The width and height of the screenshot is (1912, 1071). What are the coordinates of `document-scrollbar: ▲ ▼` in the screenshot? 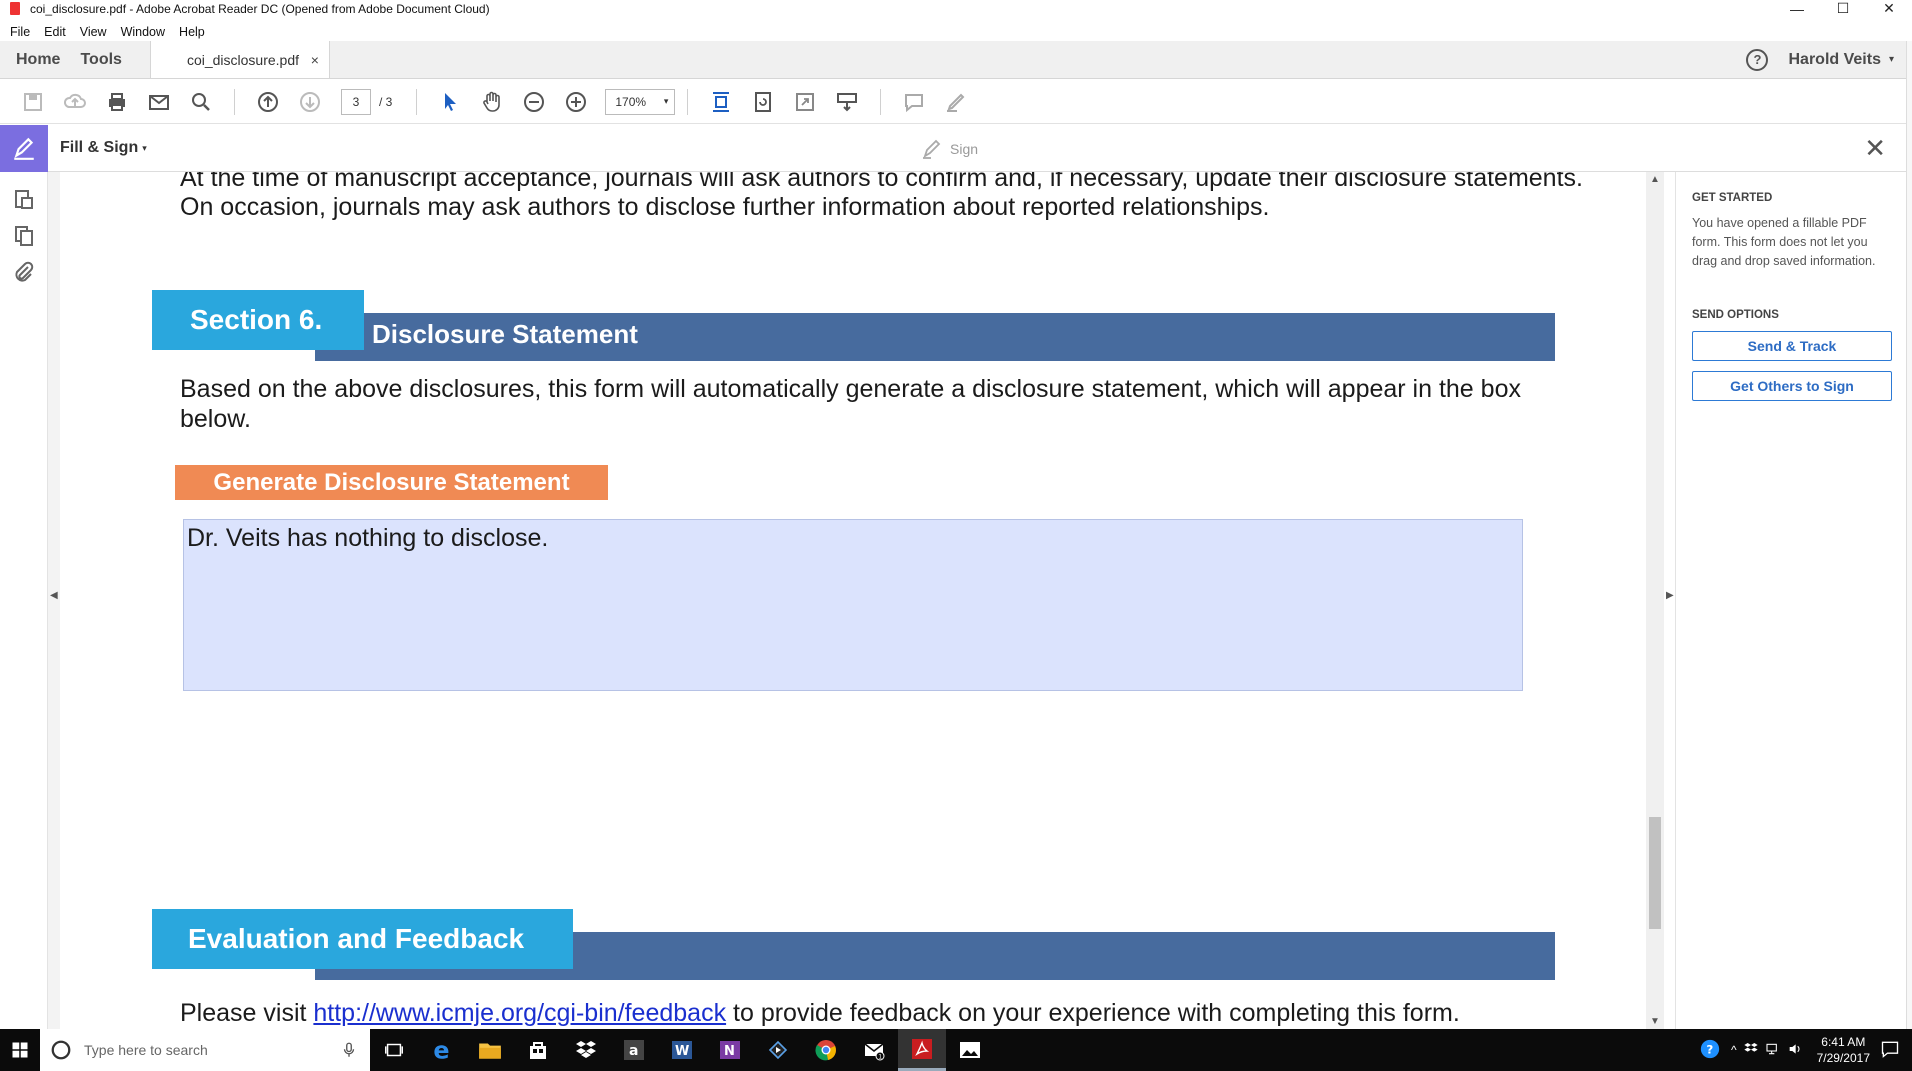 It's located at (1655, 600).